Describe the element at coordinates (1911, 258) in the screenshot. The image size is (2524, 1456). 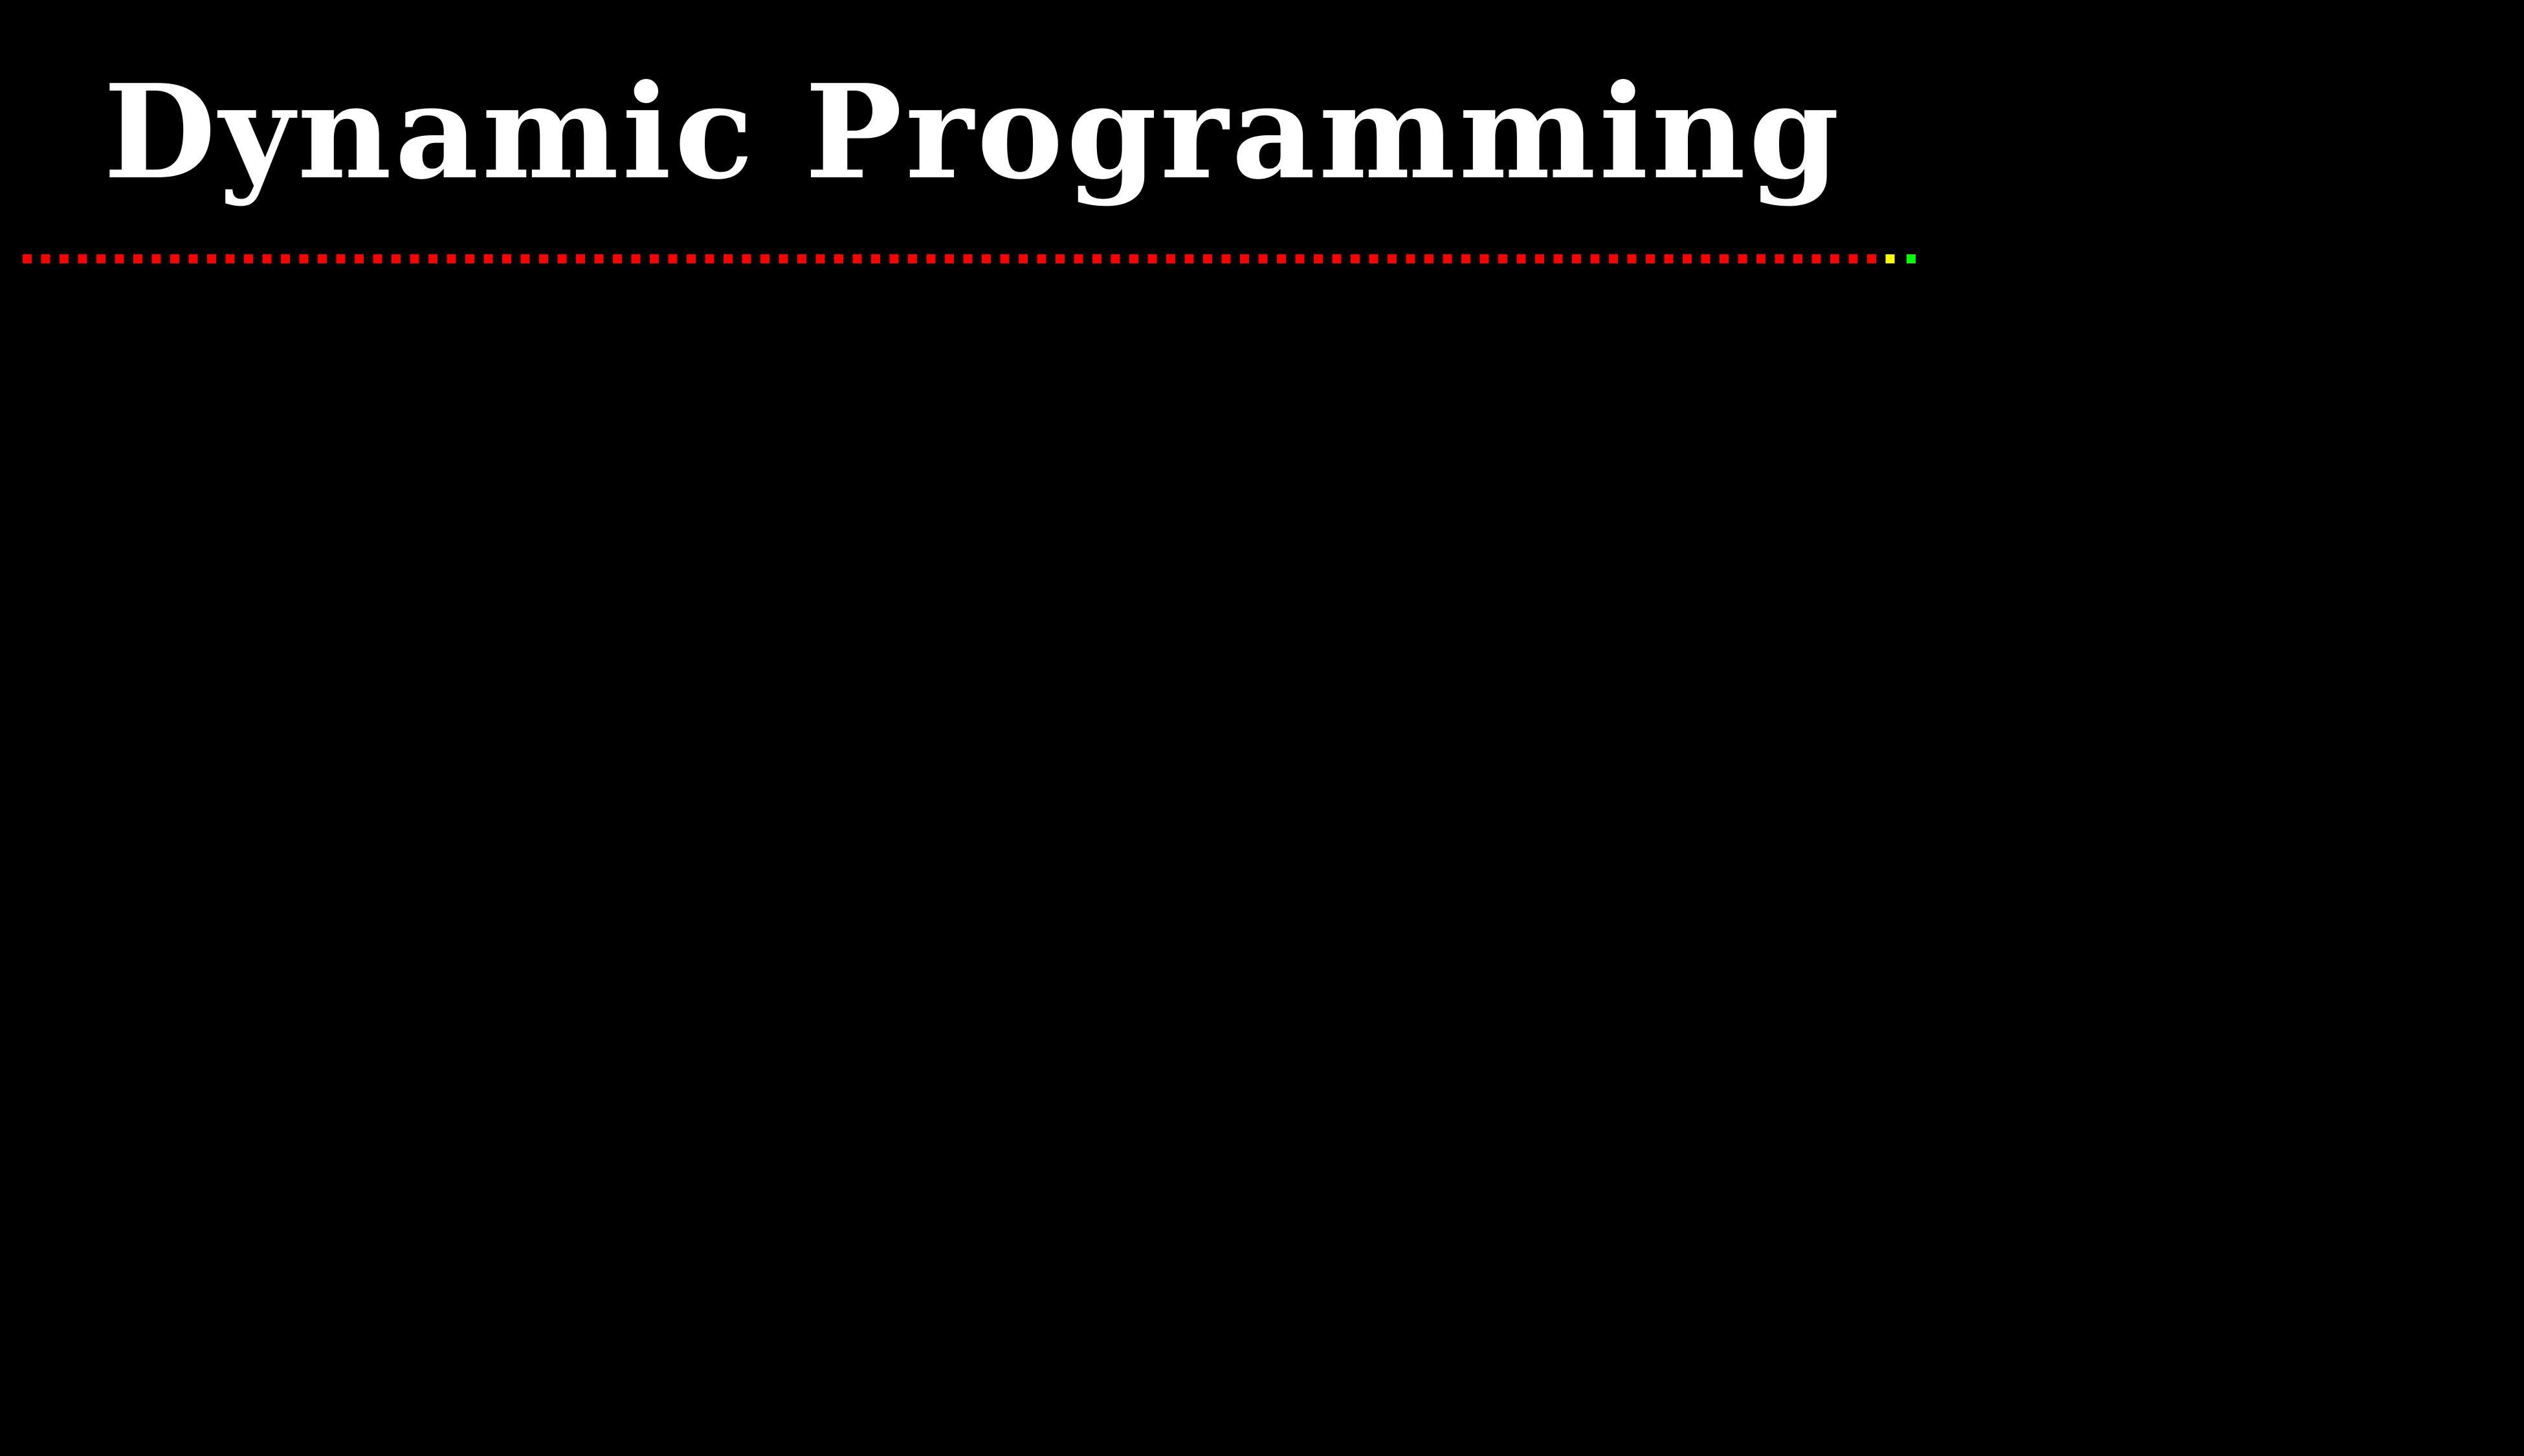
I see `progress-dot-remaining` at that location.